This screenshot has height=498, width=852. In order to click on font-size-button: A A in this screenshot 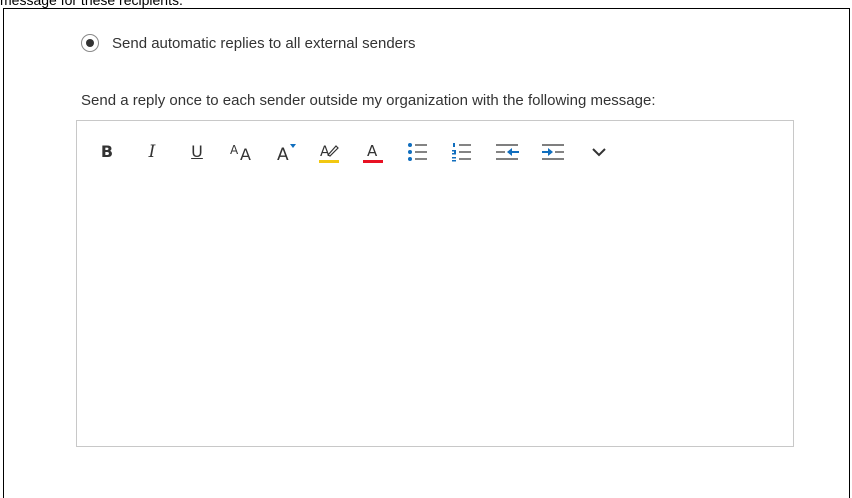, I will do `click(244, 152)`.